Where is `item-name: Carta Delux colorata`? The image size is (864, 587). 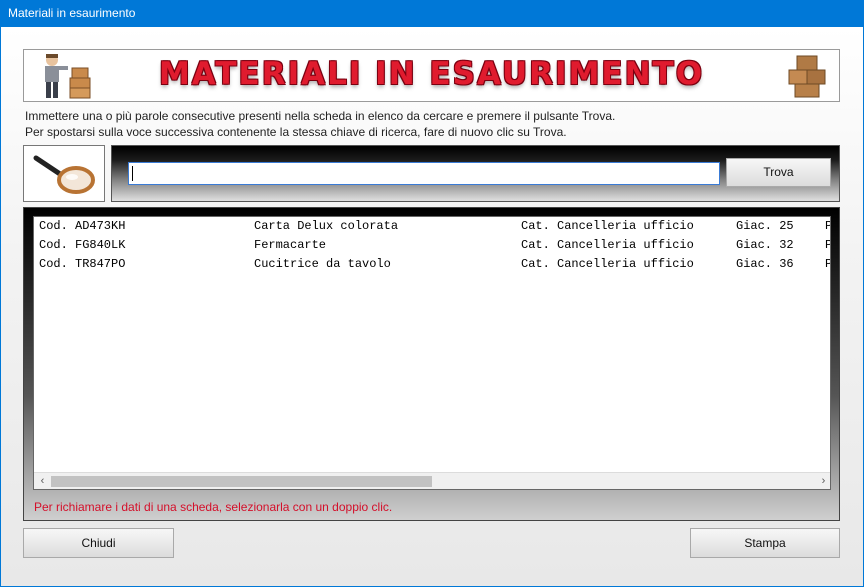 item-name: Carta Delux colorata is located at coordinates (326, 226).